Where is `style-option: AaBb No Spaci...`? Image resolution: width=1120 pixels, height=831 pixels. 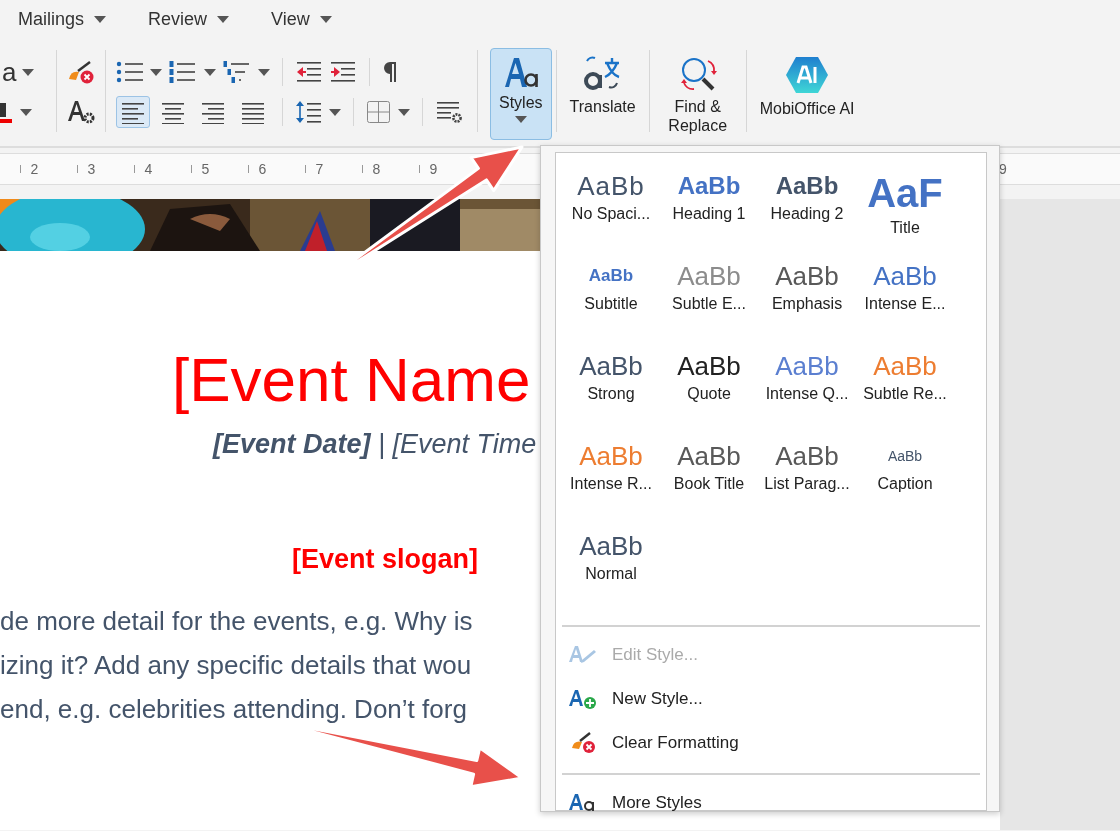
style-option: AaBb No Spaci... is located at coordinates (611, 212).